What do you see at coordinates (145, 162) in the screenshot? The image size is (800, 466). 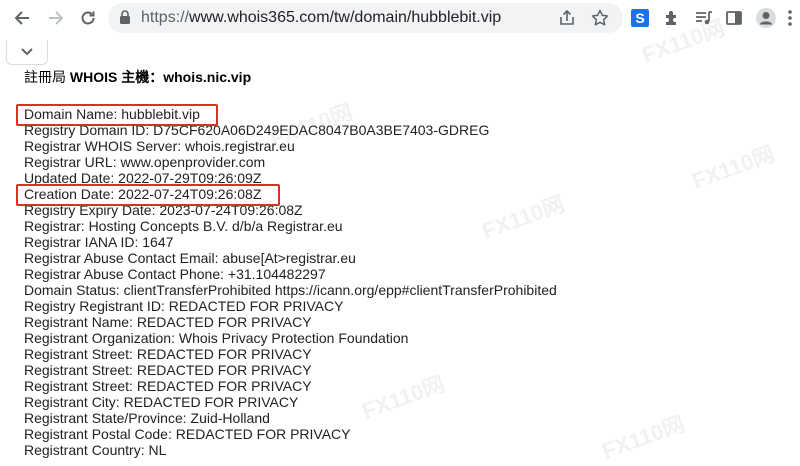 I see `whois-line: Registrar URL: www.openprovider.com` at bounding box center [145, 162].